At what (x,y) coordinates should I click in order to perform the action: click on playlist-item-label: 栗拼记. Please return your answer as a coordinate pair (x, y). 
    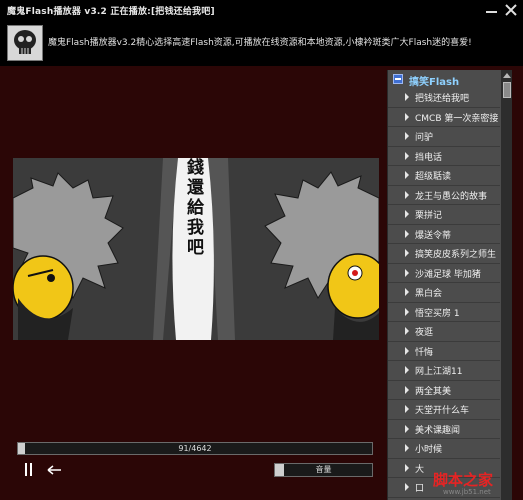
    Looking at the image, I should click on (429, 216).